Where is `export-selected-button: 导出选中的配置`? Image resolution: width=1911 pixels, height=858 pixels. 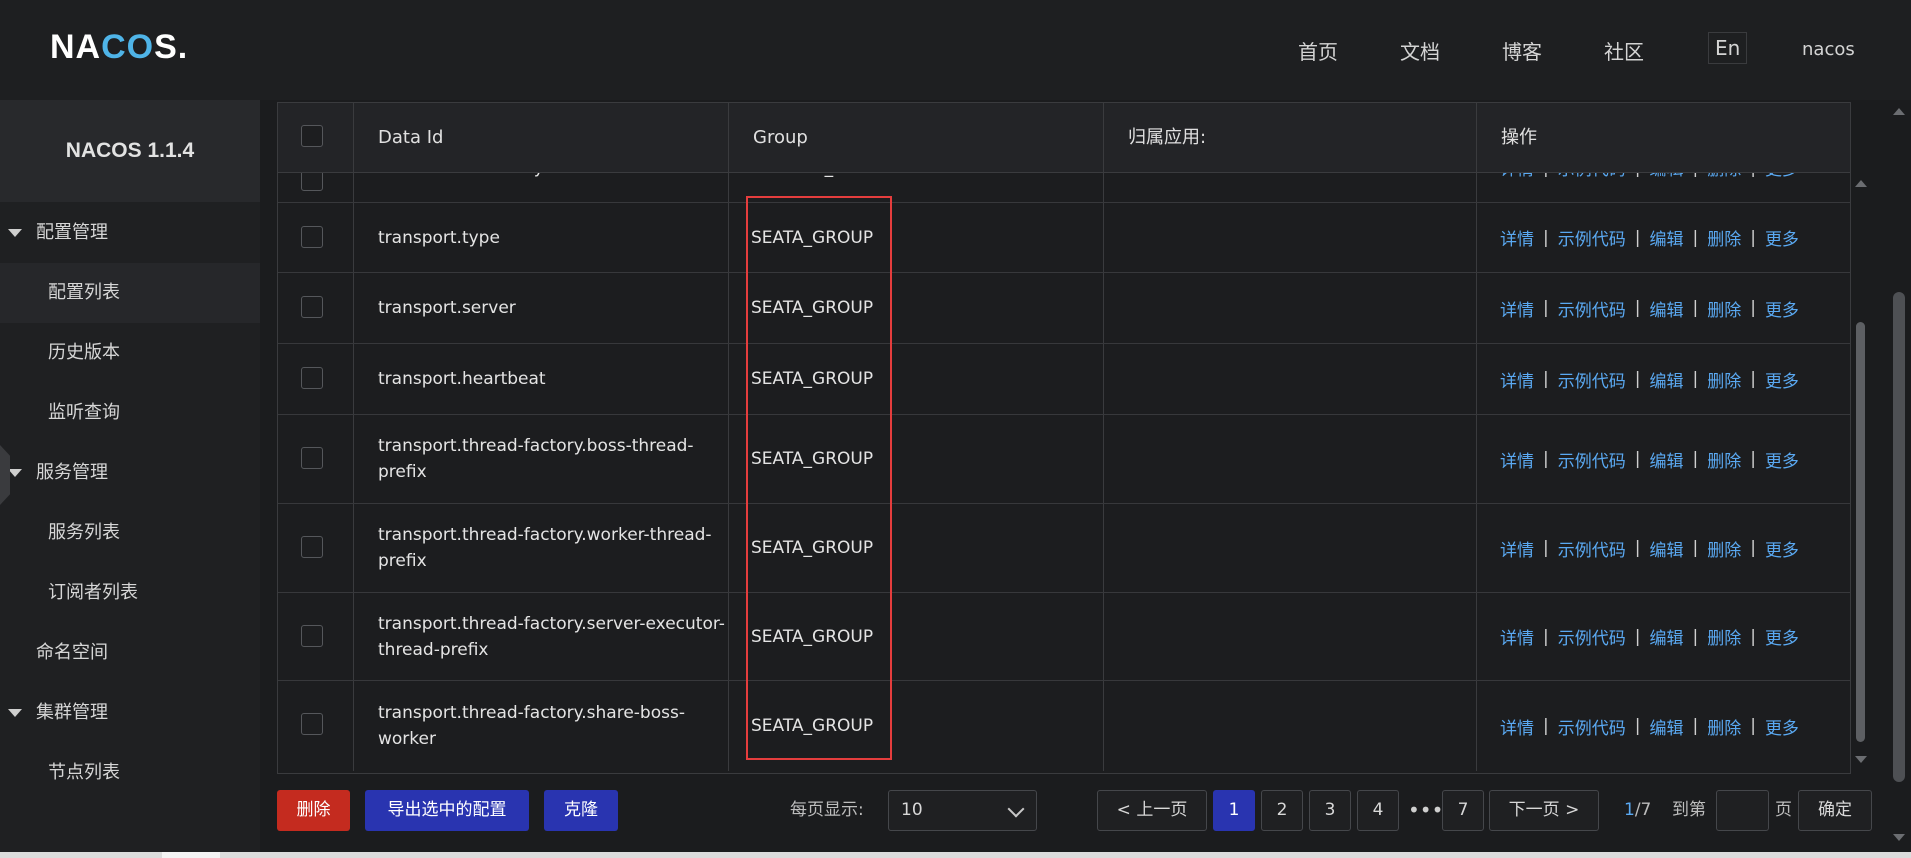 export-selected-button: 导出选中的配置 is located at coordinates (447, 810).